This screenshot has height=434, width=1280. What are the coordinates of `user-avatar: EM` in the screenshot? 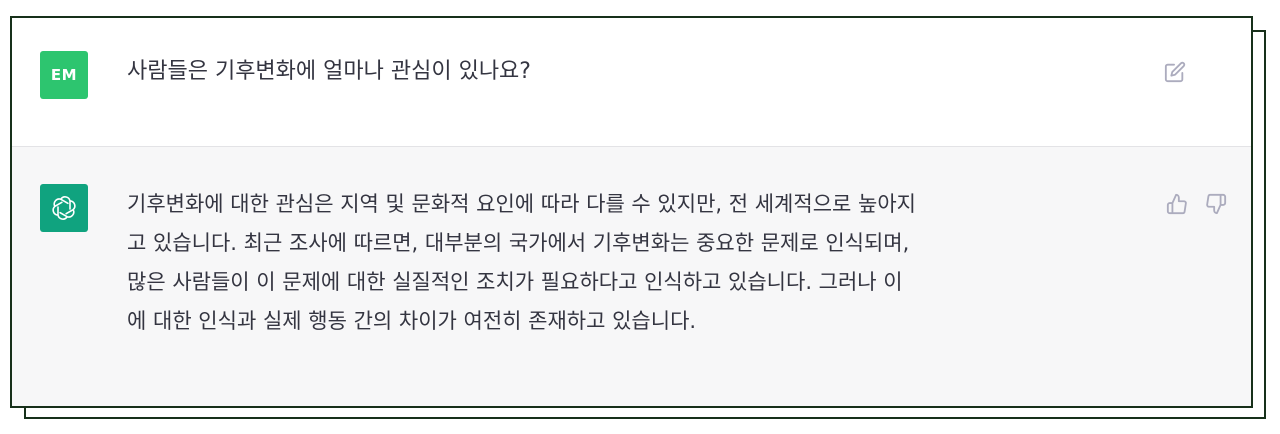 It's located at (64, 75).